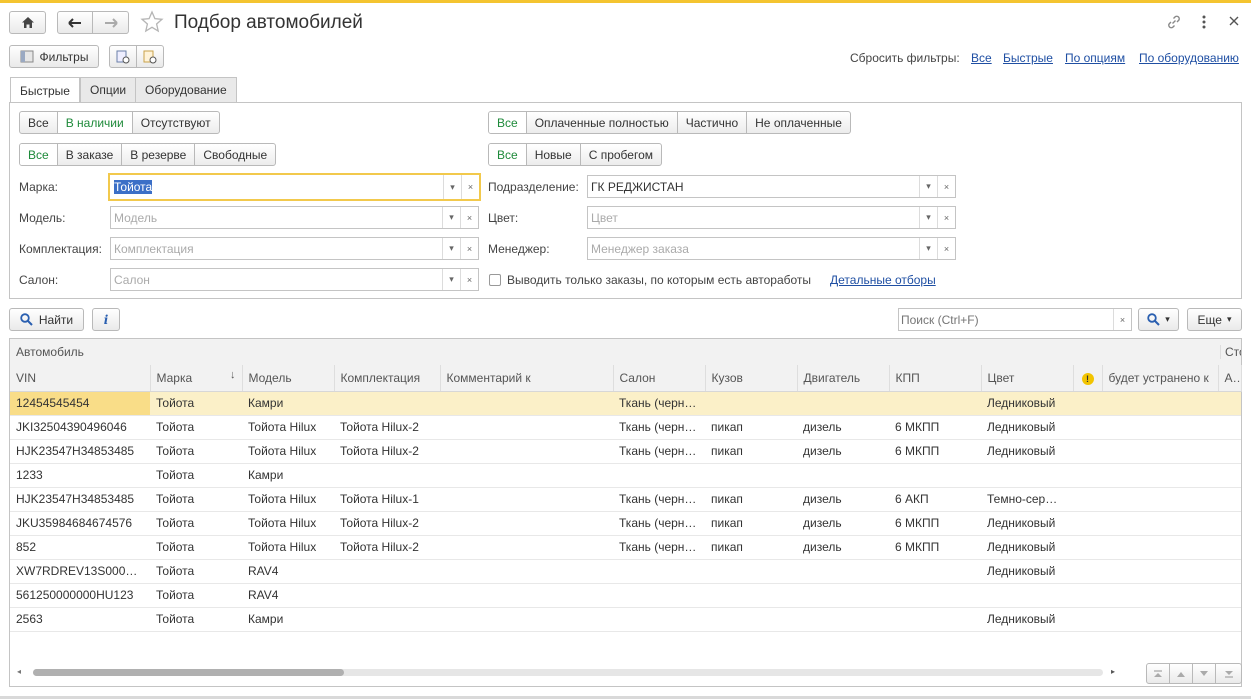 This screenshot has width=1251, height=699. I want to click on more-vertical-icon, so click(1204, 23).